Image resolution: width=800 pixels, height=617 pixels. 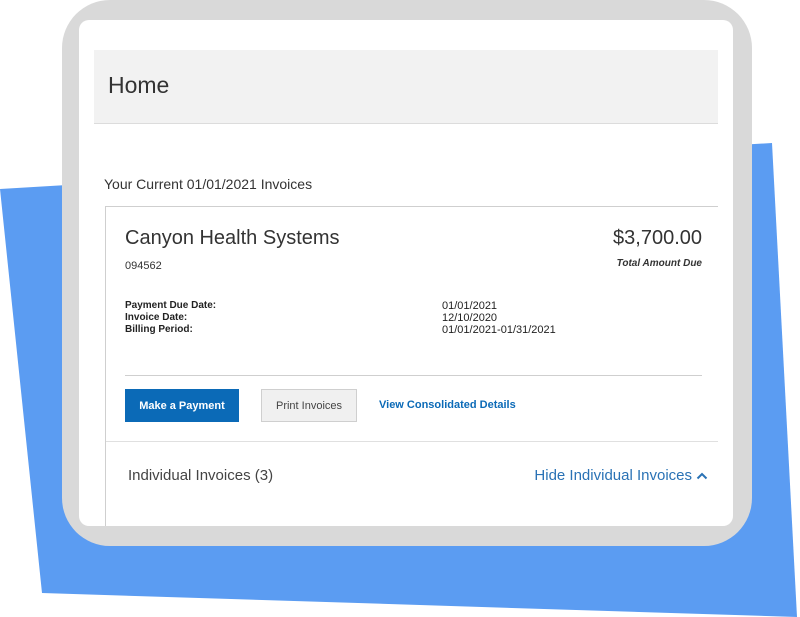 What do you see at coordinates (657, 238) in the screenshot?
I see `total-amount: $3,700.00` at bounding box center [657, 238].